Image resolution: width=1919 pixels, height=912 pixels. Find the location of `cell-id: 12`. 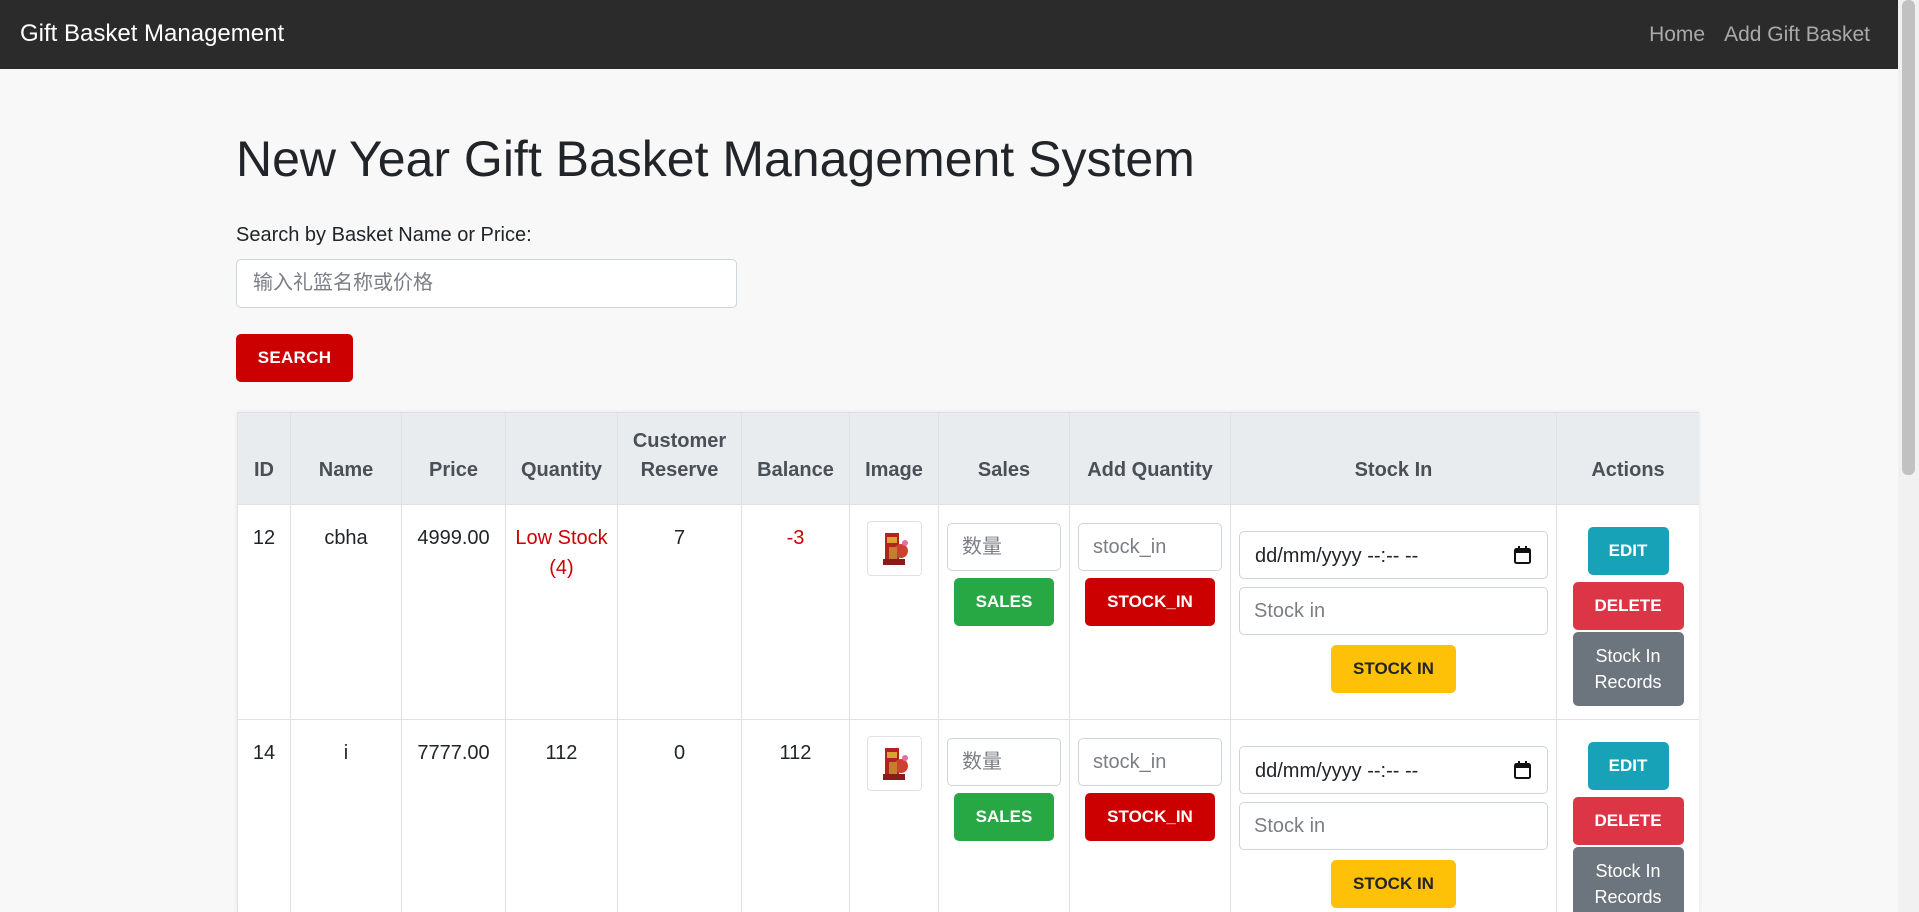

cell-id: 12 is located at coordinates (264, 612).